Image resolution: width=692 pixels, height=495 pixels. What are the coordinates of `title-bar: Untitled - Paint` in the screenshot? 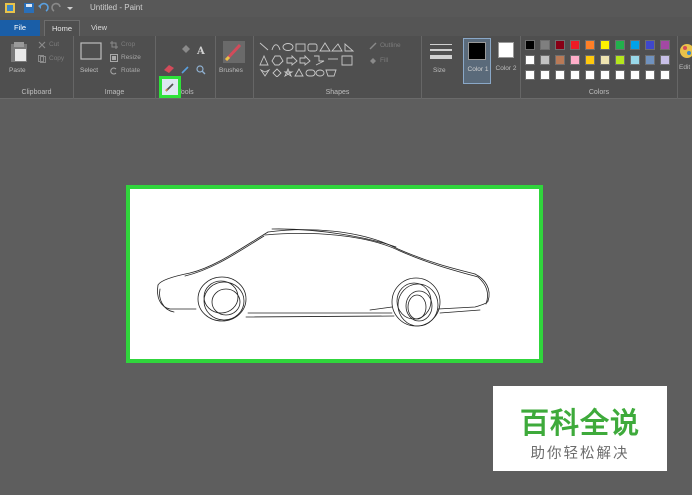 It's located at (346, 8).